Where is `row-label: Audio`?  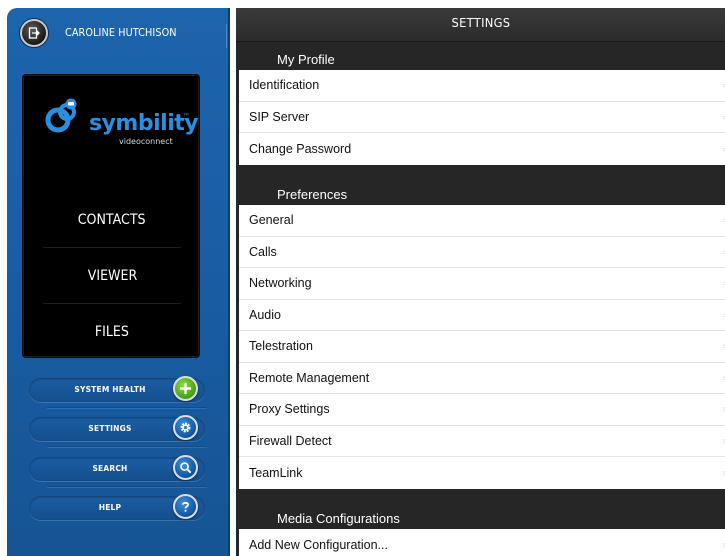
row-label: Audio is located at coordinates (265, 314).